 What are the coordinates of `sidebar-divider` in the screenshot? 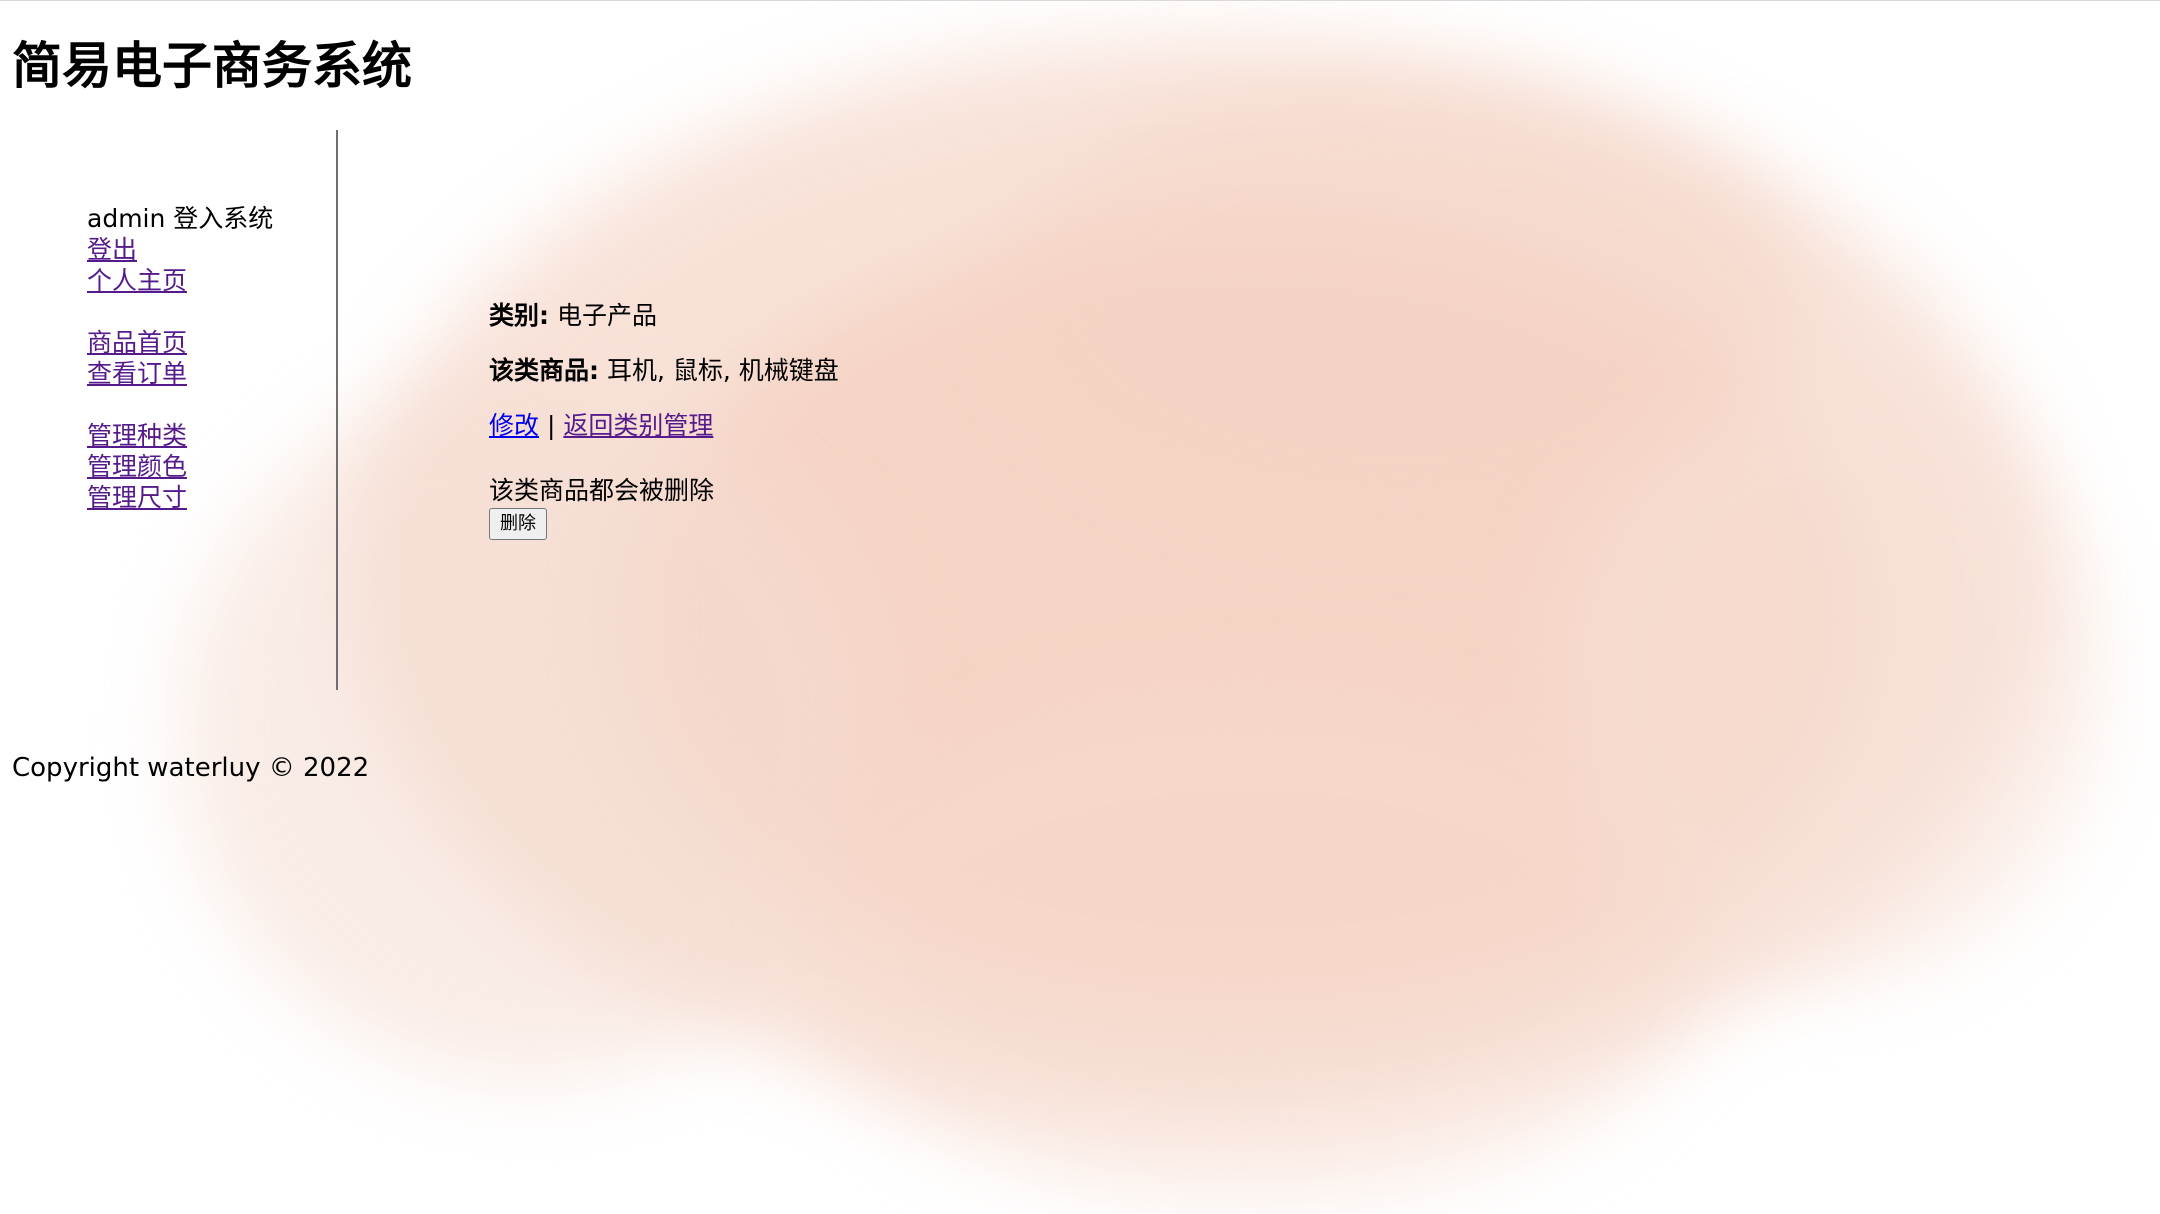 It's located at (337, 410).